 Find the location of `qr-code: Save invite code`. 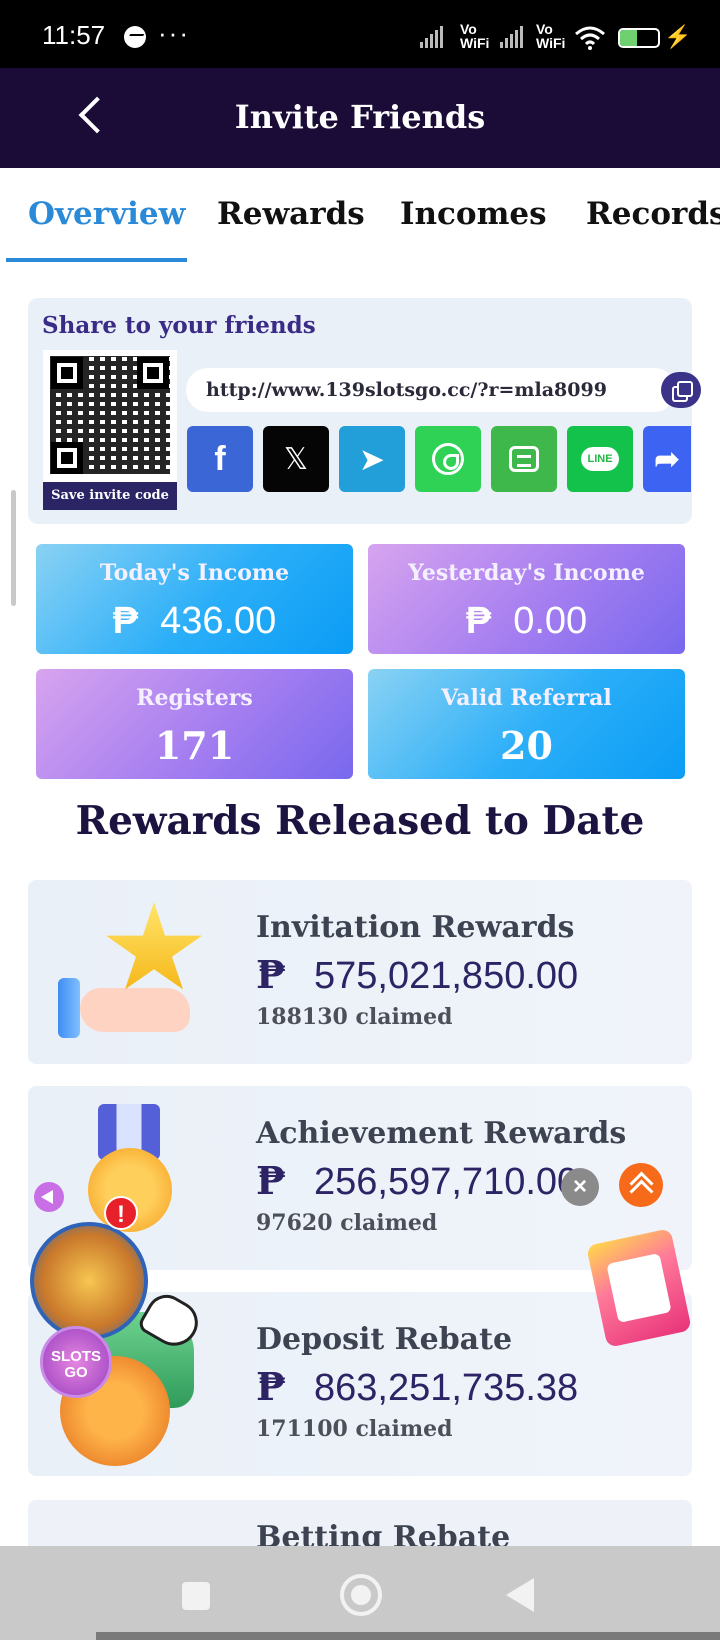

qr-code: Save invite code is located at coordinates (110, 430).